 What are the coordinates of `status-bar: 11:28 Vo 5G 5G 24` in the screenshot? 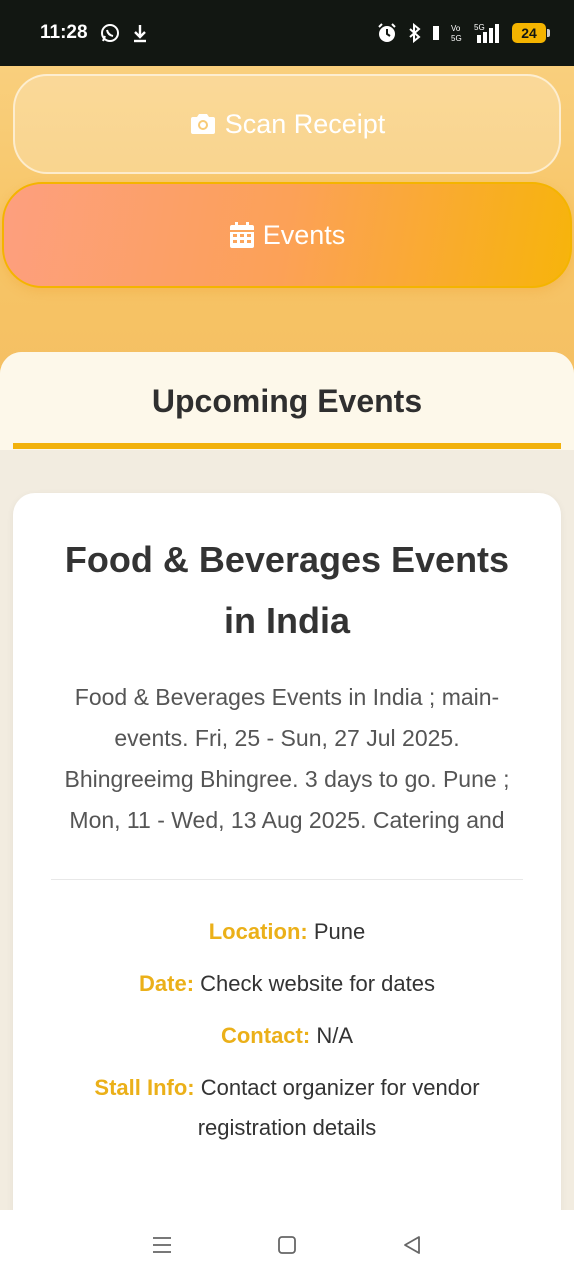 It's located at (287, 33).